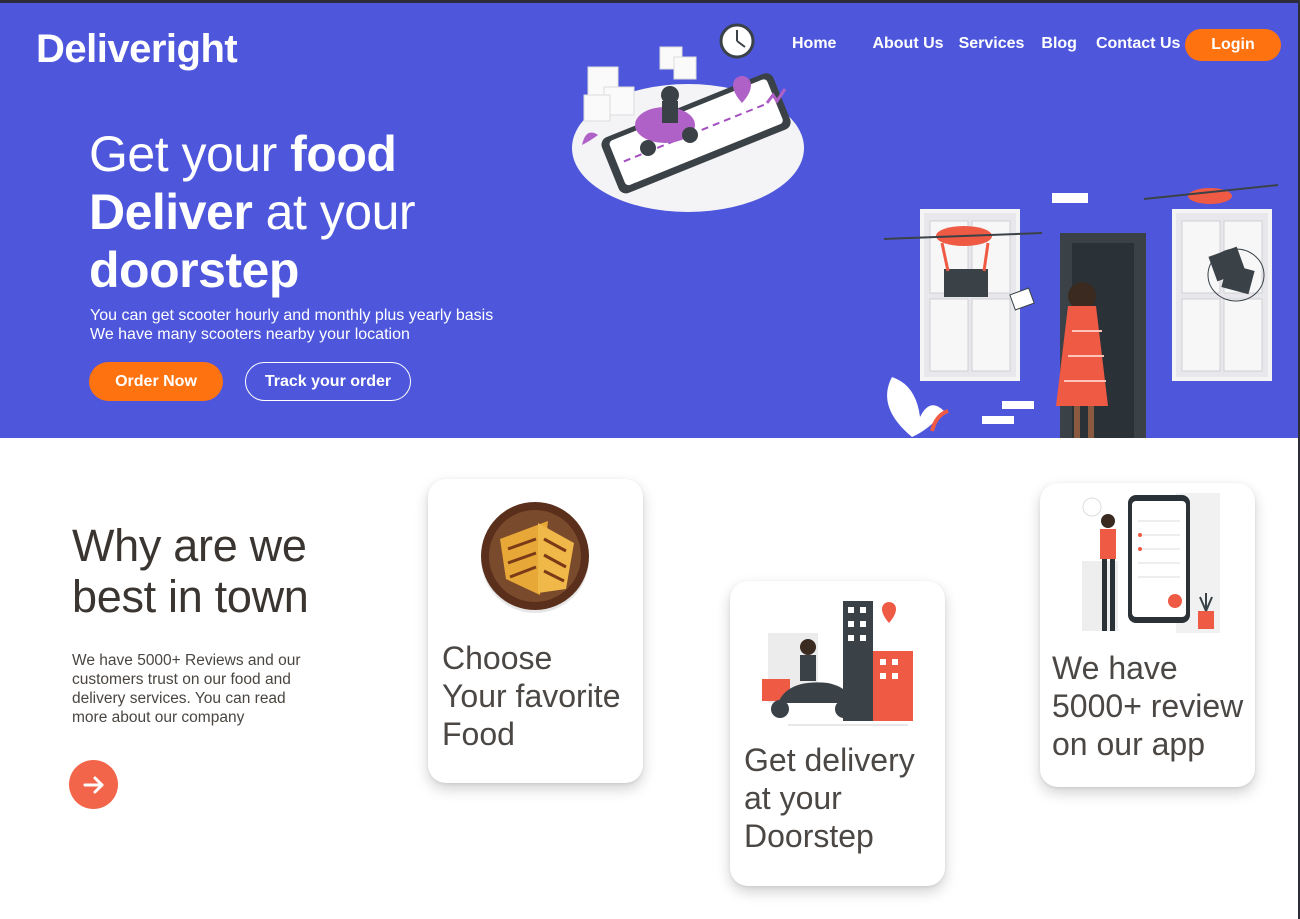  I want to click on card-food-title: Choose Your favorite Food, so click(531, 696).